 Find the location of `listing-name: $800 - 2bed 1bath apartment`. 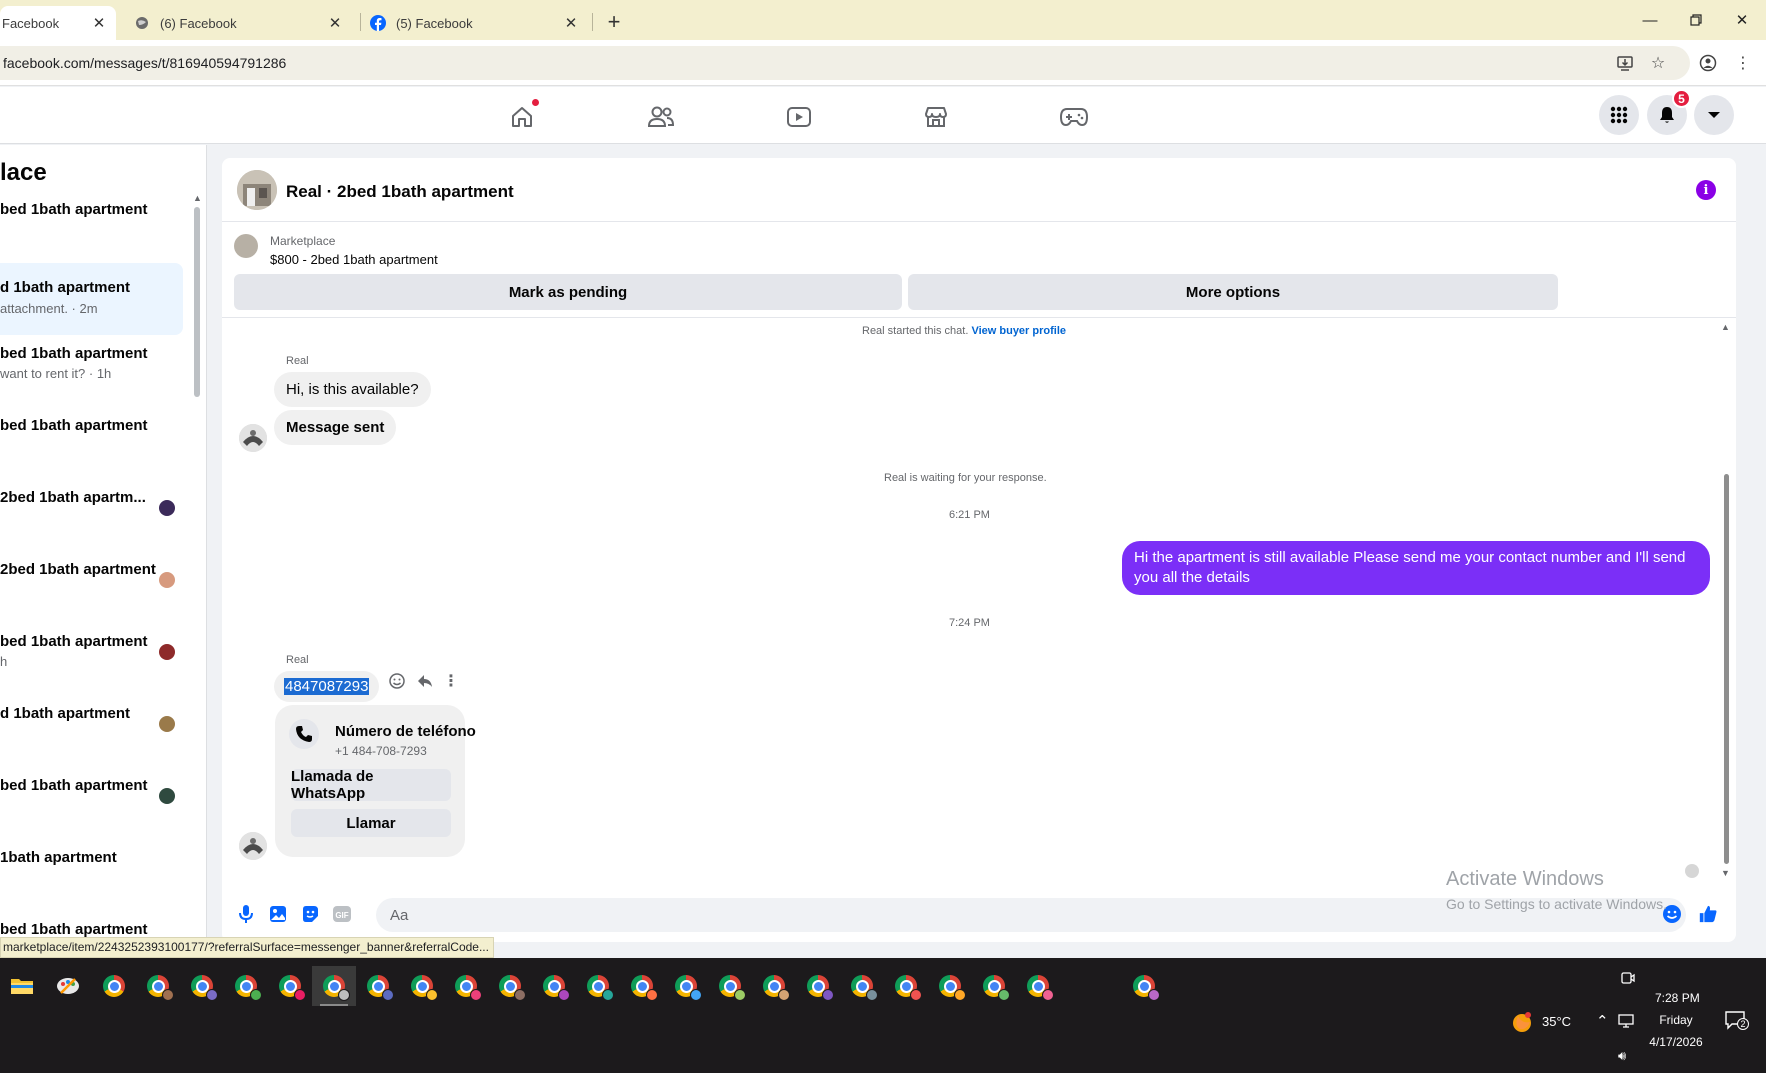

listing-name: $800 - 2bed 1bath apartment is located at coordinates (354, 259).